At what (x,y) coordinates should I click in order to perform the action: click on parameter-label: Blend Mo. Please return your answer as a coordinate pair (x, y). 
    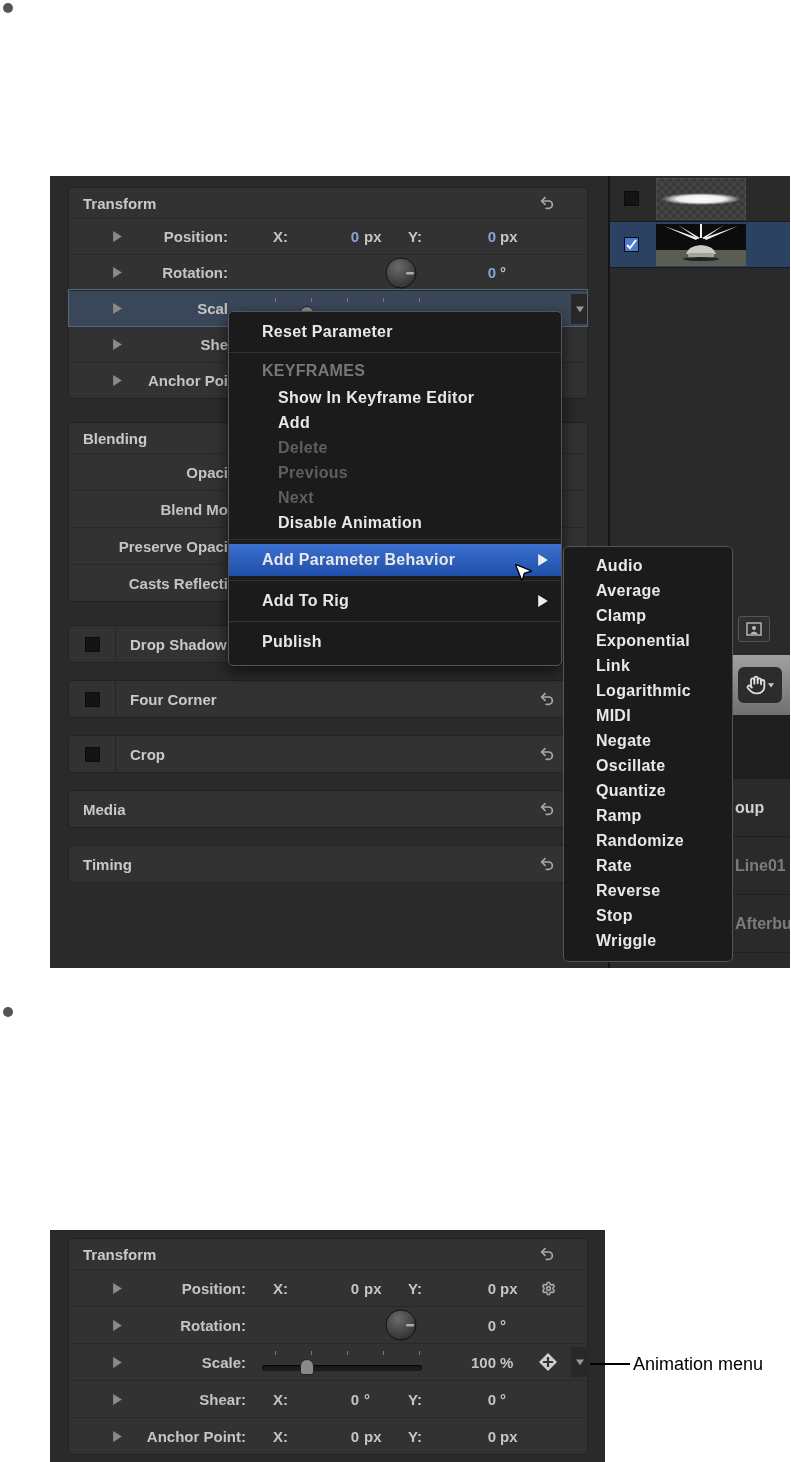
    Looking at the image, I should click on (194, 509).